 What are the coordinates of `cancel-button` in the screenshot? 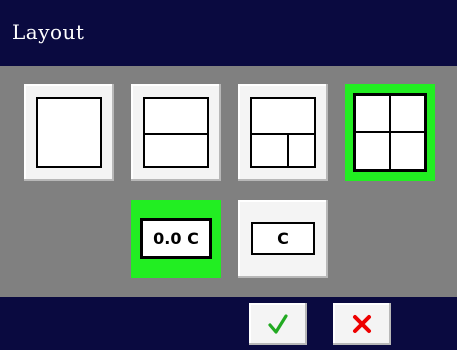 It's located at (362, 324).